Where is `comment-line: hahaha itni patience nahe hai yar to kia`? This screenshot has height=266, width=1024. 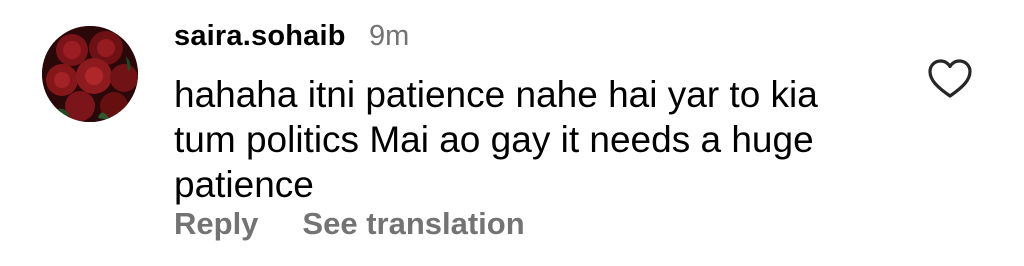 comment-line: hahaha itni patience nahe hai yar to kia is located at coordinates (496, 94).